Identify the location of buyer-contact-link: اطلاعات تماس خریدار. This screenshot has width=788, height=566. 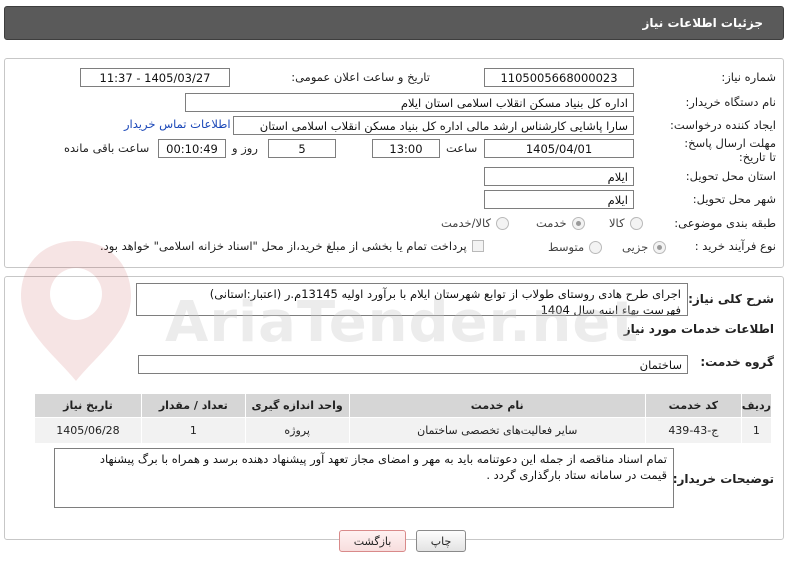
(177, 124).